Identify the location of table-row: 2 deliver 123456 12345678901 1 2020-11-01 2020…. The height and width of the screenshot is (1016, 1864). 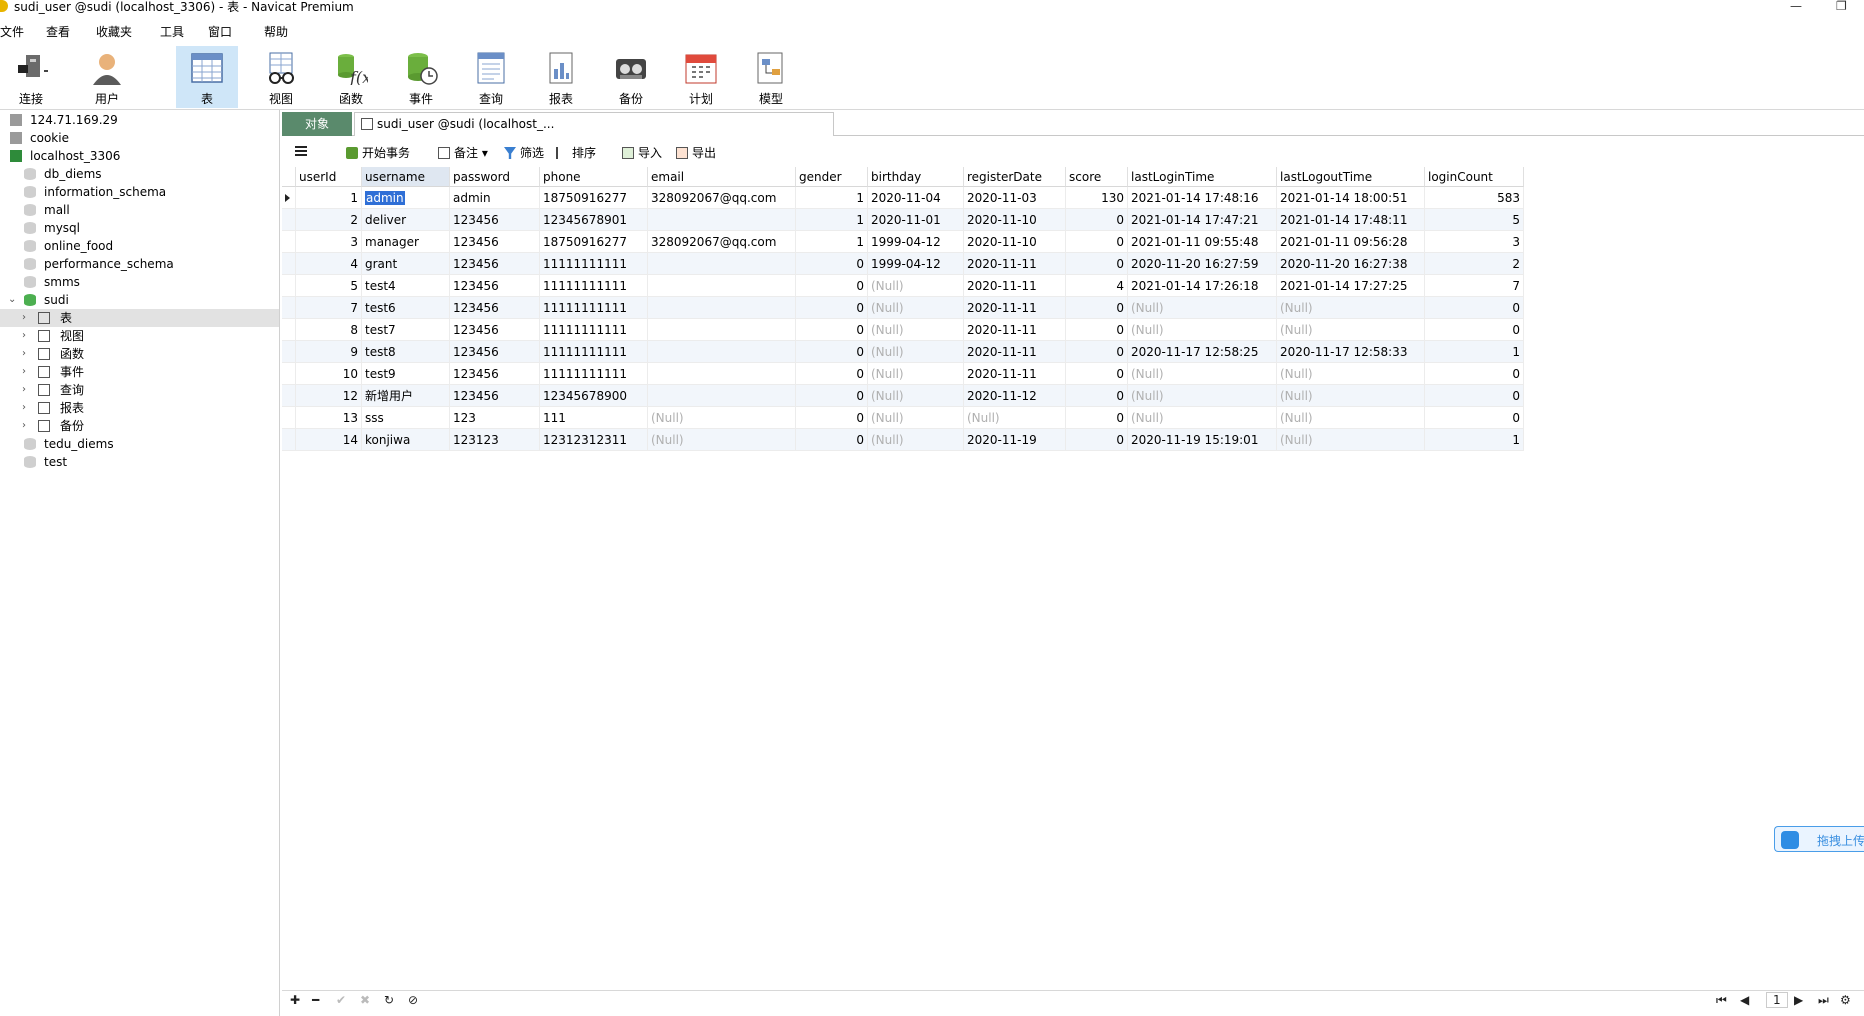
(903, 220).